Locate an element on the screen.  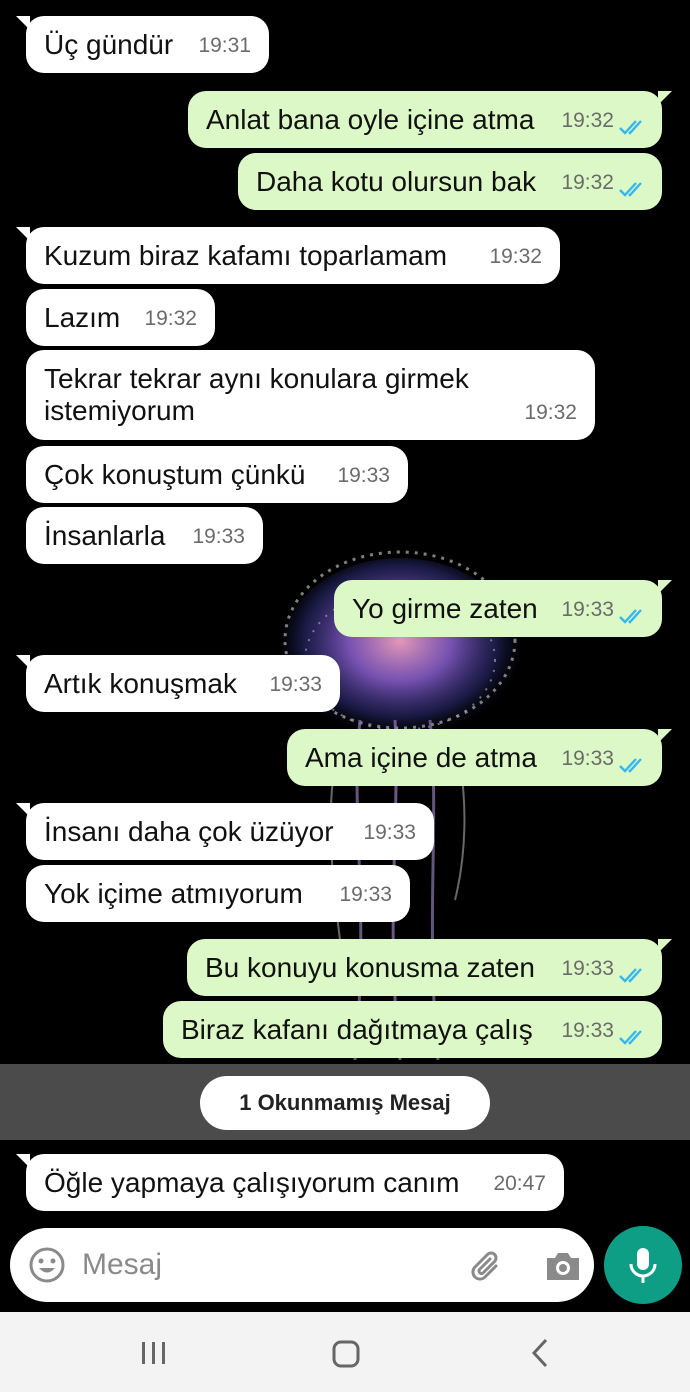
message-composer: Mesaj is located at coordinates (302, 1265).